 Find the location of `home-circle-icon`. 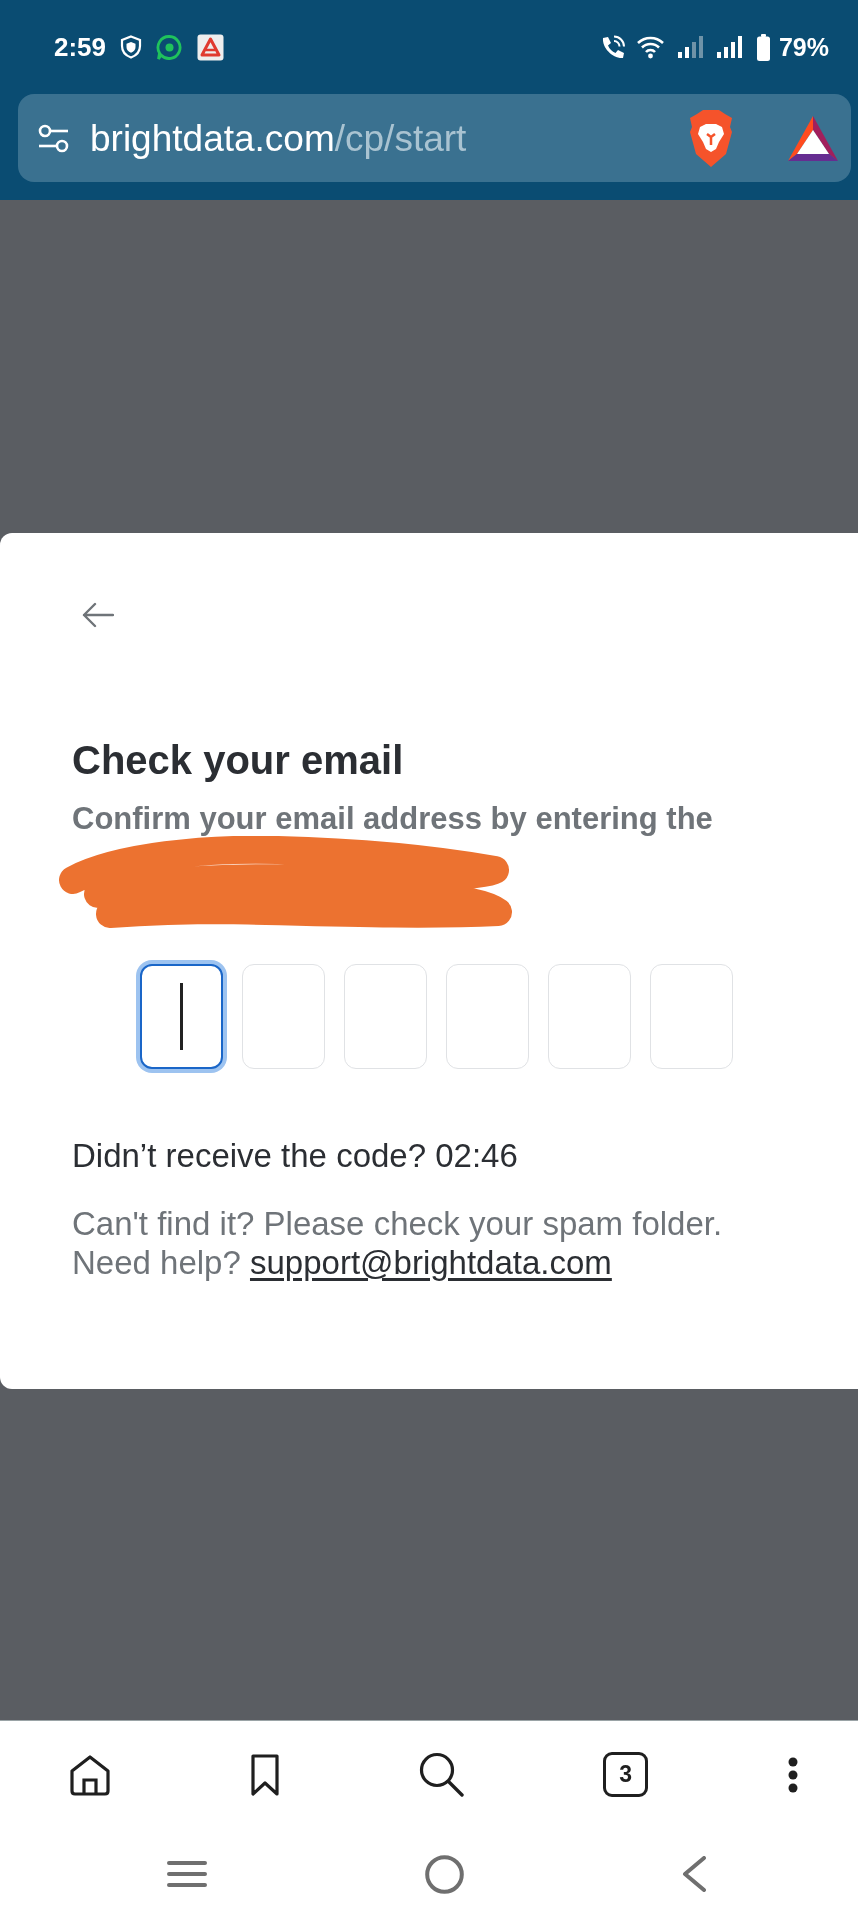

home-circle-icon is located at coordinates (444, 1874).